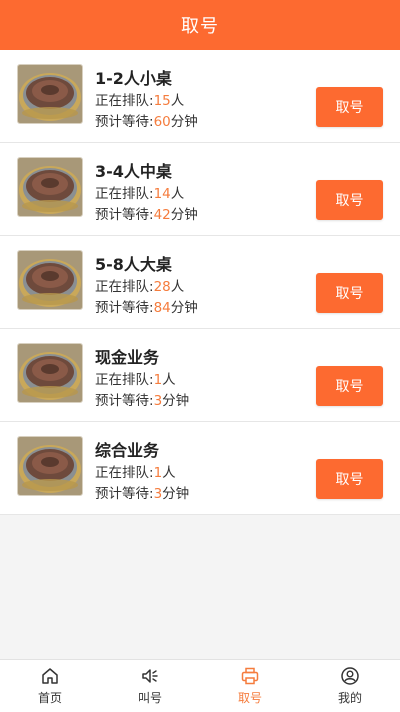 This screenshot has width=400, height=712. I want to click on tab-profile-label: 我的, so click(349, 698).